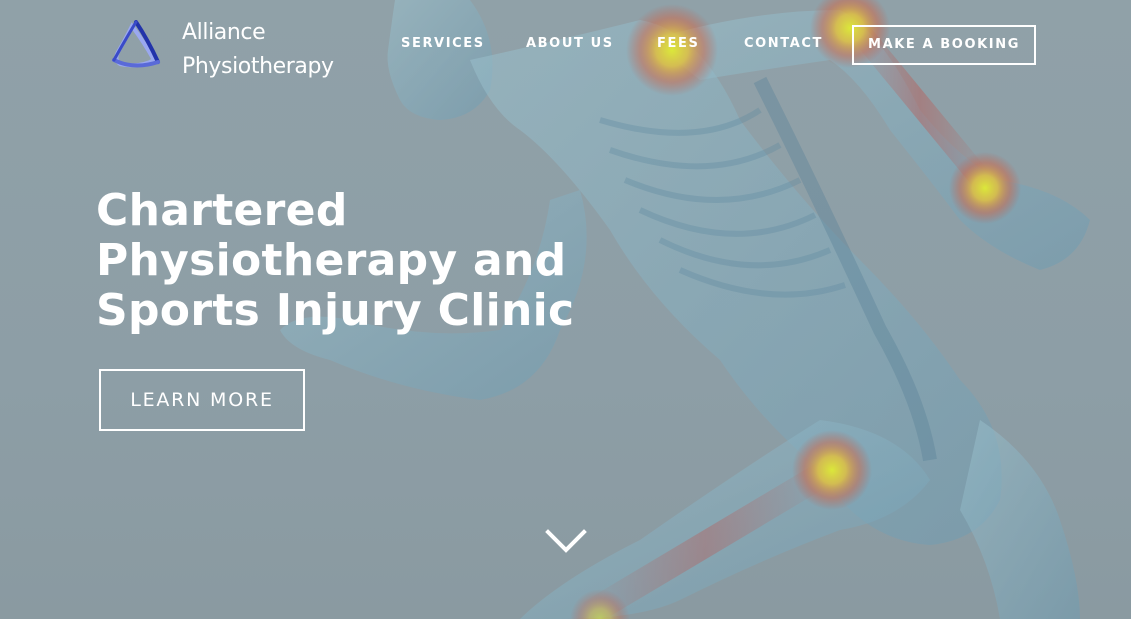 The width and height of the screenshot is (1131, 619). I want to click on make-a-booking-button: MAKE A BOOKING, so click(944, 45).